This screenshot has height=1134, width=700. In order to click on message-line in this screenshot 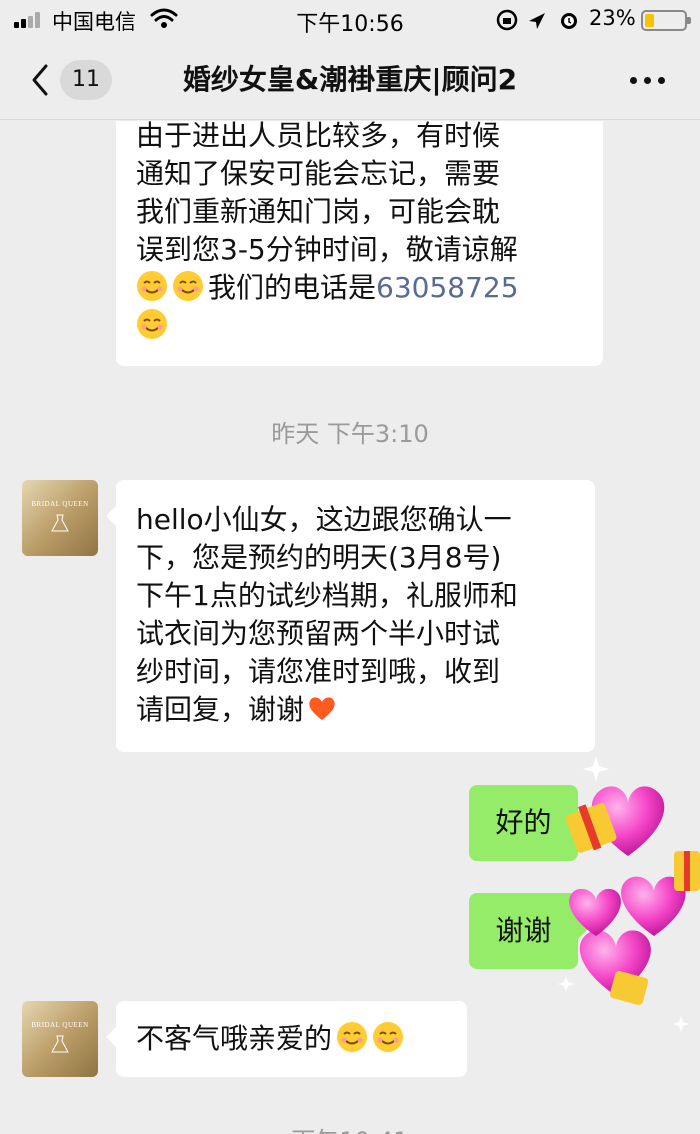, I will do `click(359, 326)`.